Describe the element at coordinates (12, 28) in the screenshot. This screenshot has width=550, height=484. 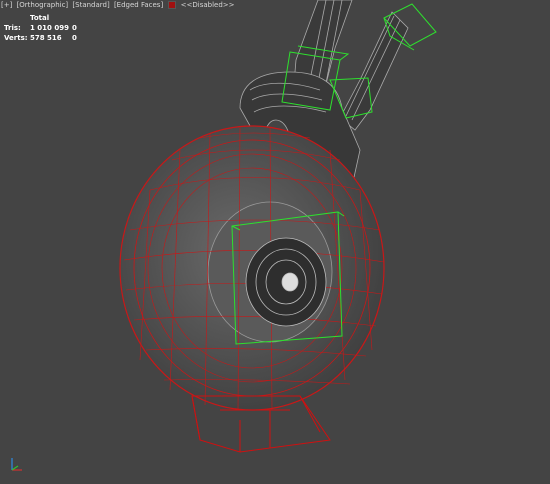
I see `stats-label: Tris:` at that location.